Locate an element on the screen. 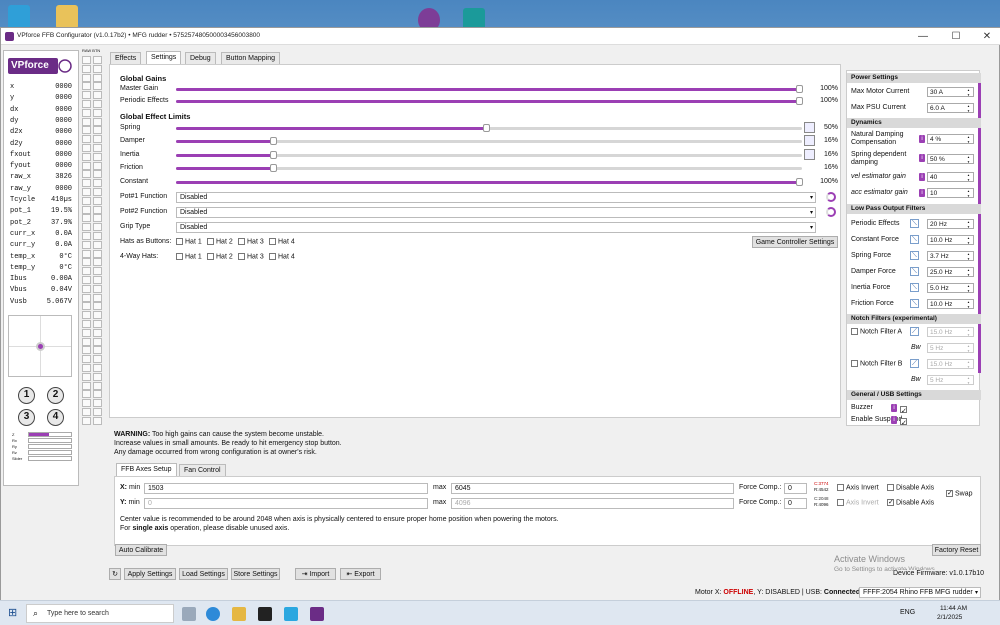 The image size is (1000, 625). device-select: FFFF:2054 Rhino FFB MFG rudder ▾ is located at coordinates (920, 592).